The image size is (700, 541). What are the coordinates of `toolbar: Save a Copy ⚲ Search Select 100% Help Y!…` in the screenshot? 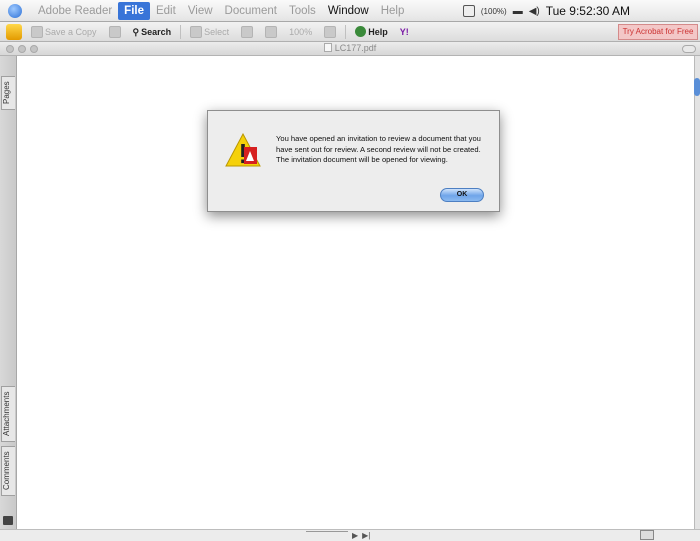 It's located at (350, 32).